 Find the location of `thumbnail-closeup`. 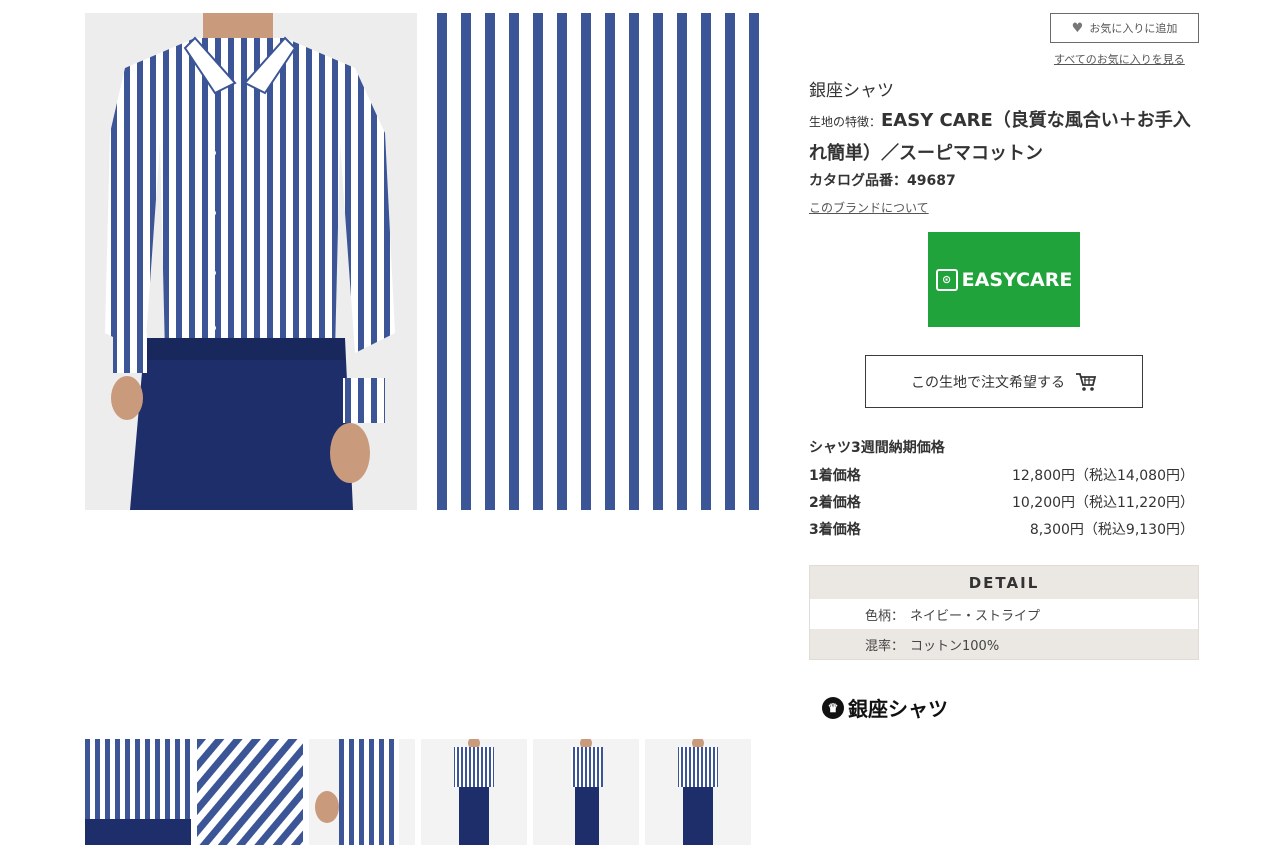

thumbnail-closeup is located at coordinates (138, 792).